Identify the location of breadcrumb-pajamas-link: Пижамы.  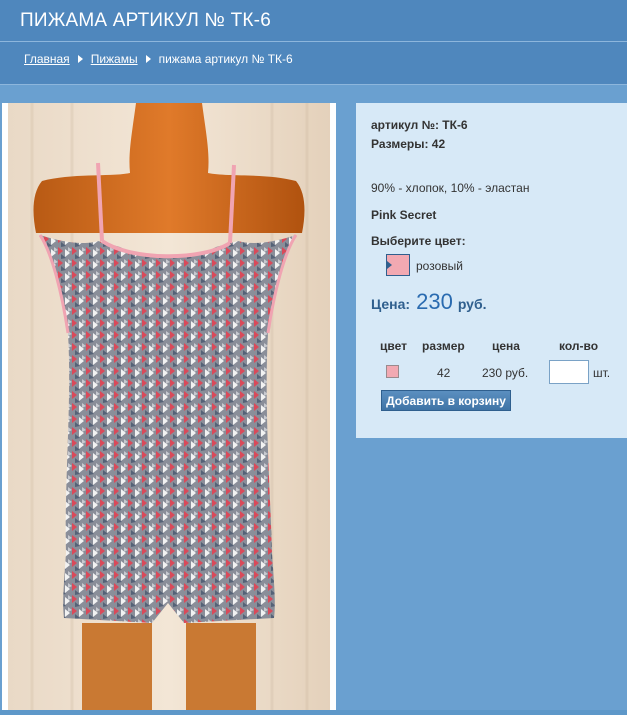
(114, 59).